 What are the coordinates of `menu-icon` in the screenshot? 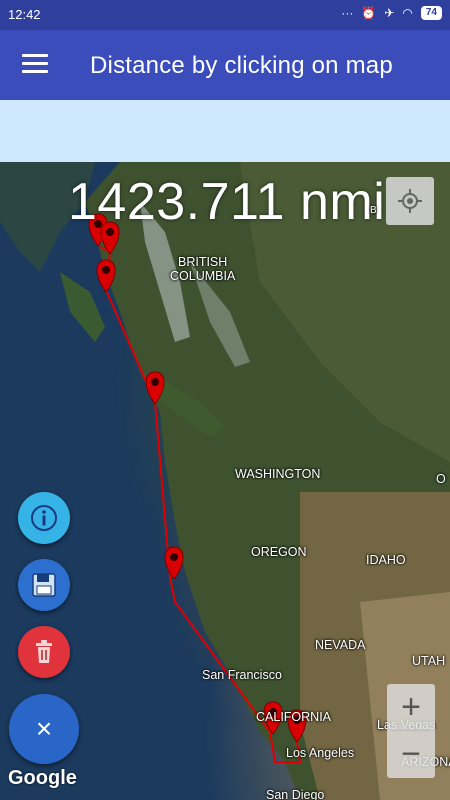 It's located at (35, 64).